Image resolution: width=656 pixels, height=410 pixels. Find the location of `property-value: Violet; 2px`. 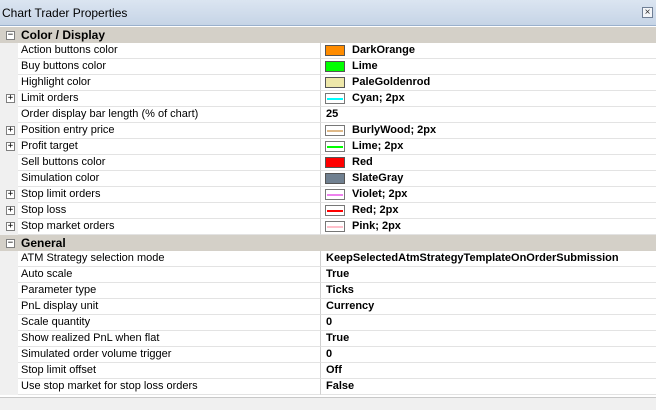

property-value: Violet; 2px is located at coordinates (488, 195).